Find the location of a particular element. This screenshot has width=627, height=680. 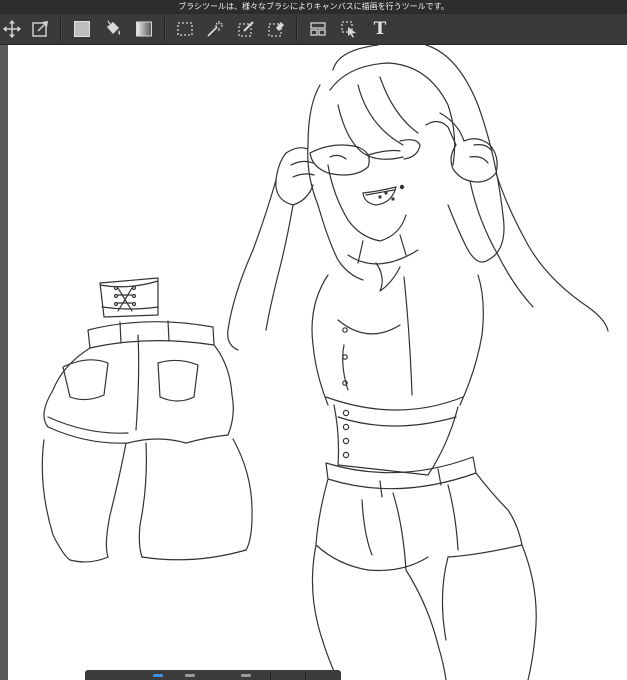

select-pen-icon is located at coordinates (246, 29).